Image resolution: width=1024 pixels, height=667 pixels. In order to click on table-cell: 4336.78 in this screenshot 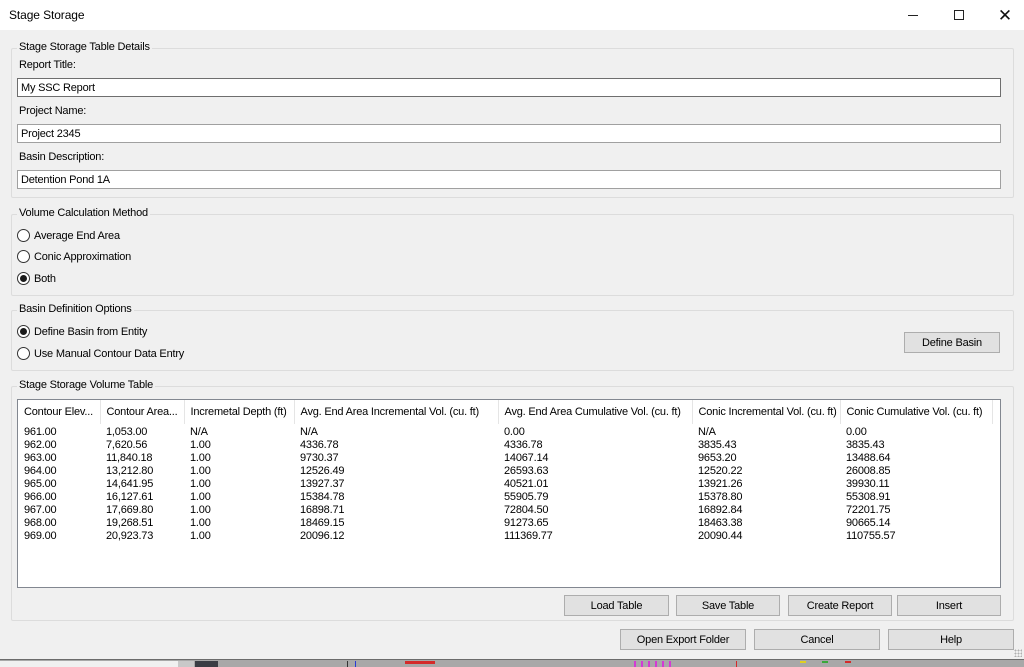, I will do `click(523, 445)`.